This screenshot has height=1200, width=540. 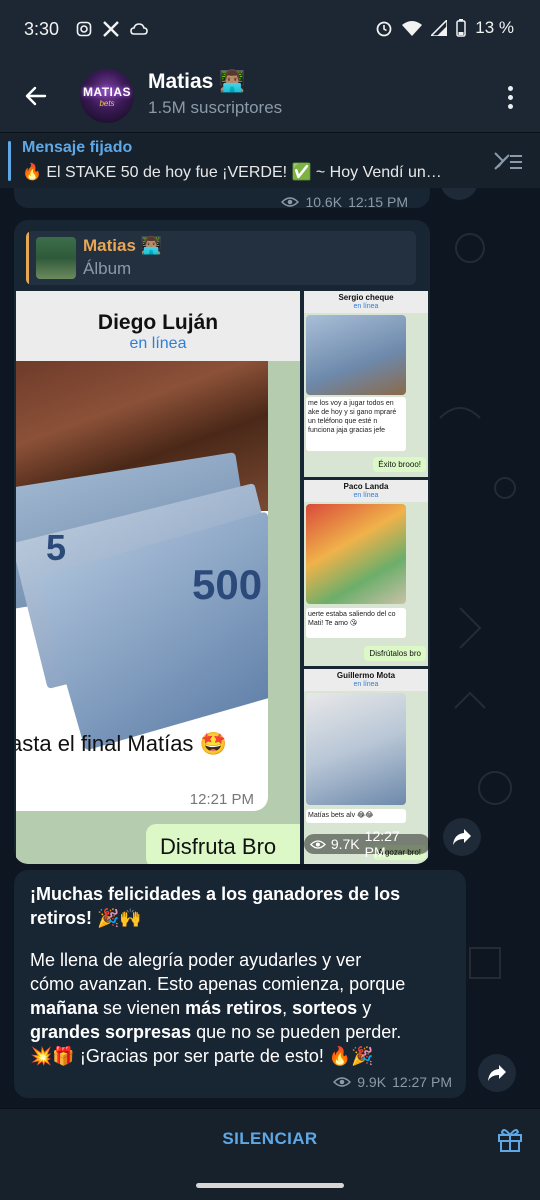 I want to click on home-gesture-pill, so click(x=270, y=1185).